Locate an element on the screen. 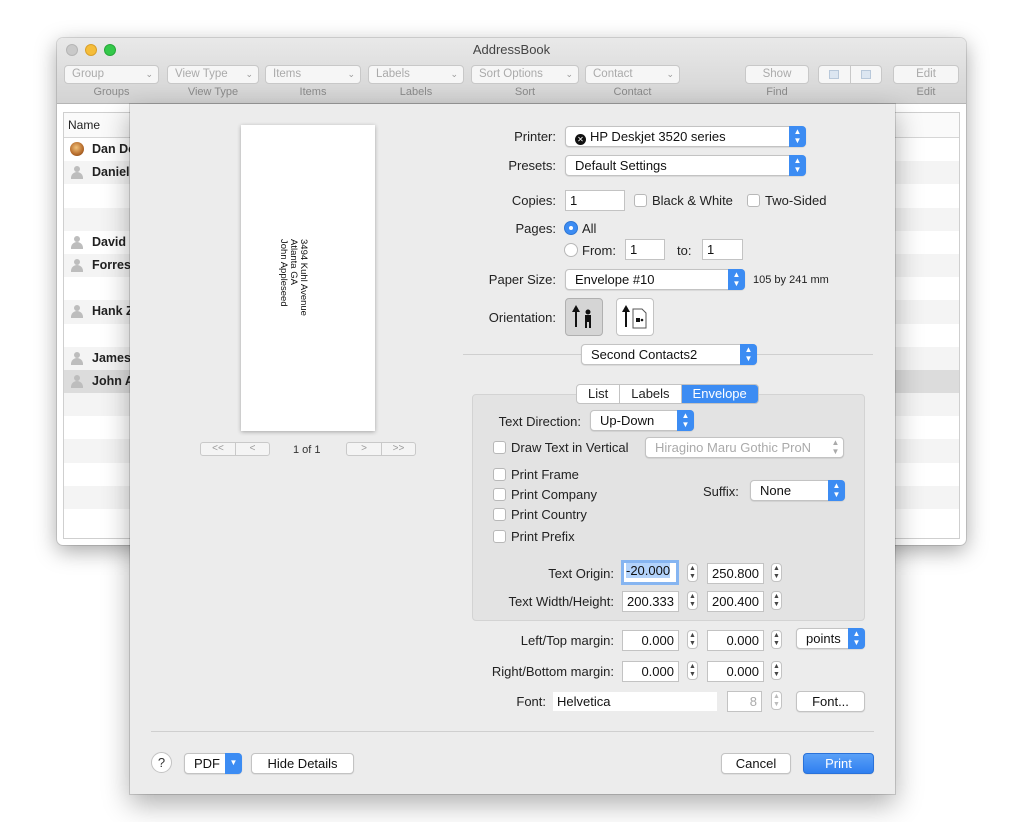  next-page-button: > is located at coordinates (364, 449).